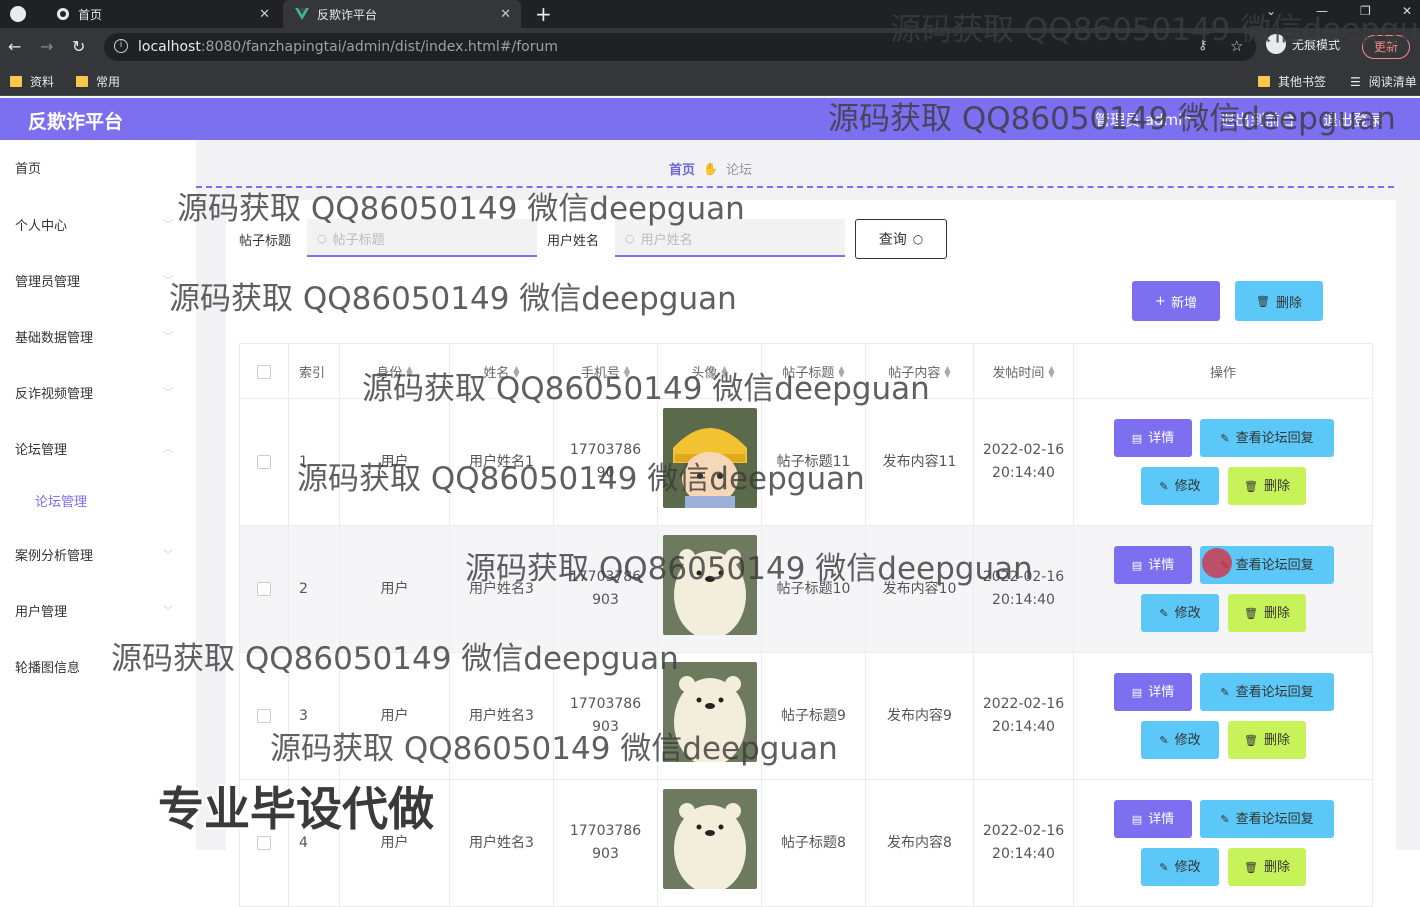 This screenshot has height=907, width=1420. I want to click on chevron-up-icon: ︿, so click(168, 449).